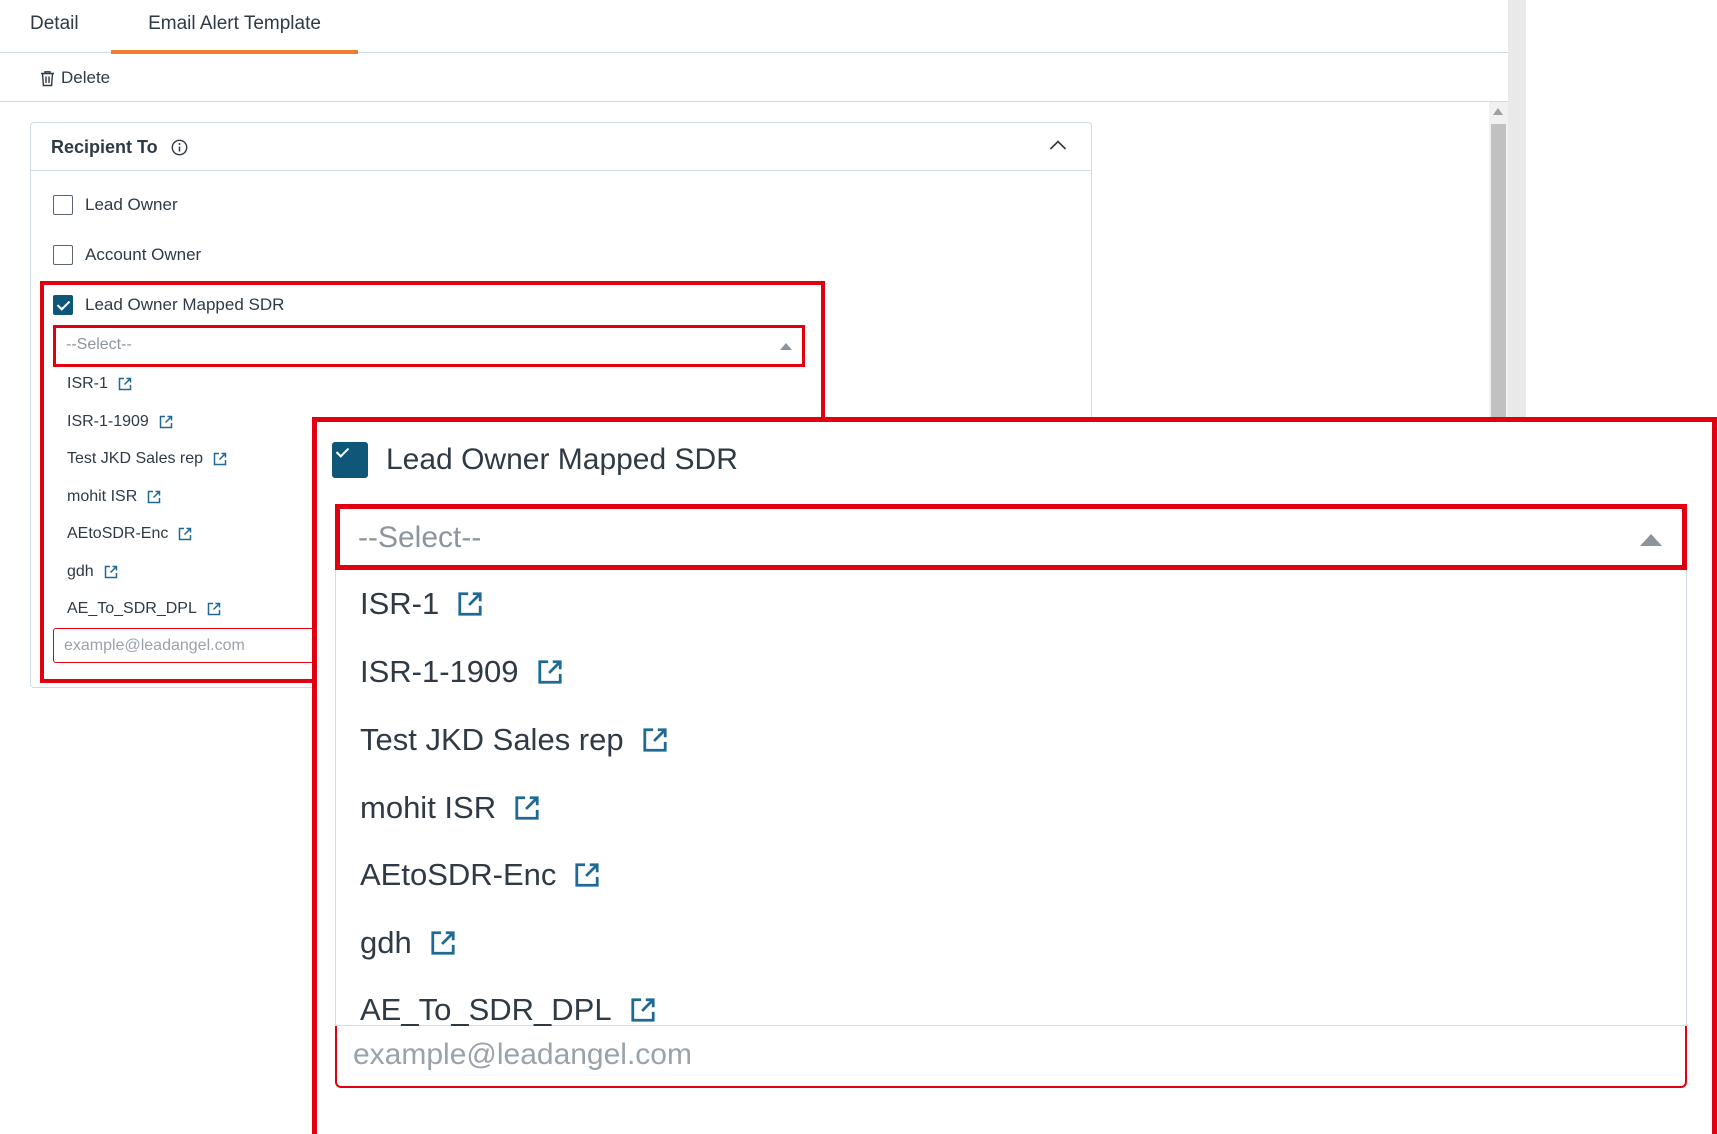 This screenshot has height=1134, width=1717. I want to click on caret-up-icon, so click(1651, 540).